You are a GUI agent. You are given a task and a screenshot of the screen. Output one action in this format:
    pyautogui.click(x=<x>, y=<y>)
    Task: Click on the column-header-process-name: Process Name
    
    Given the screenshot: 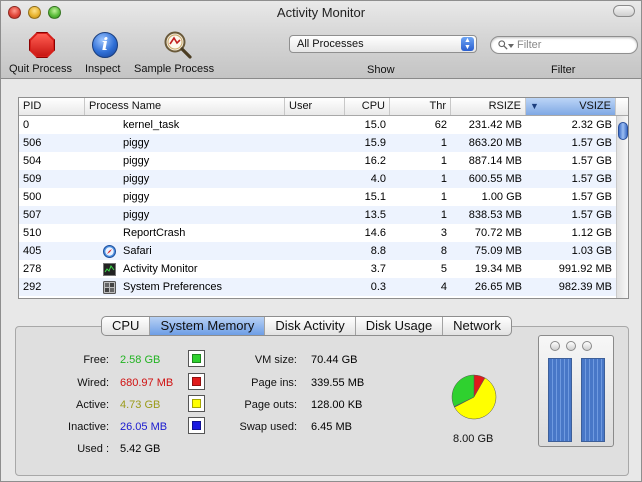 What is the action you would take?
    pyautogui.click(x=185, y=106)
    